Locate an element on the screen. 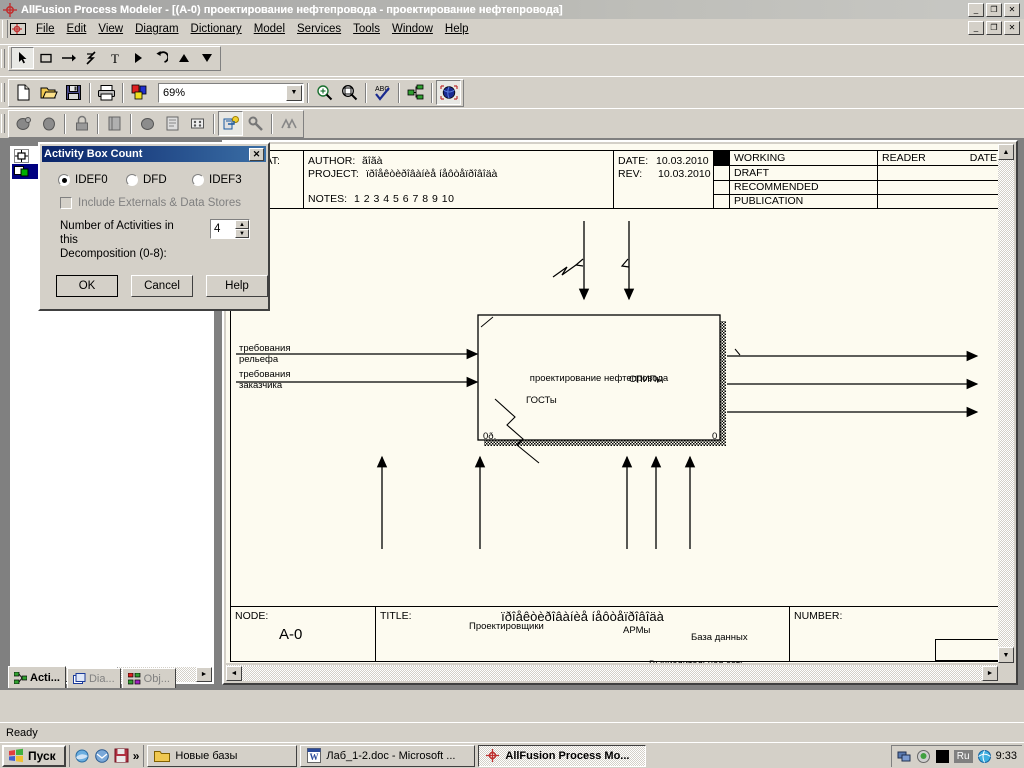 This screenshot has width=1024, height=768. diagram-scroll-down-button: ▼ is located at coordinates (1006, 655).